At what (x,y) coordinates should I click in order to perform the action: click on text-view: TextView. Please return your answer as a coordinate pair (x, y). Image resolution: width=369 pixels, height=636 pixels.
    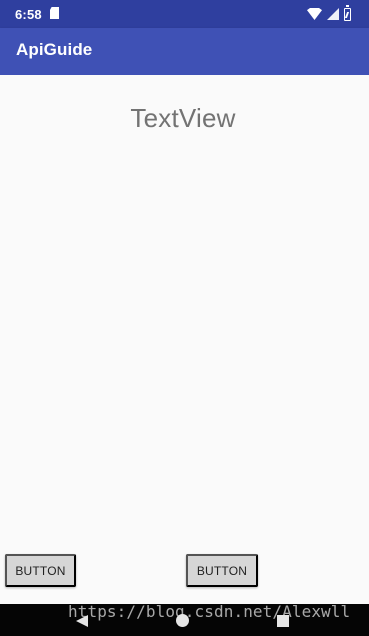
    Looking at the image, I should click on (183, 118).